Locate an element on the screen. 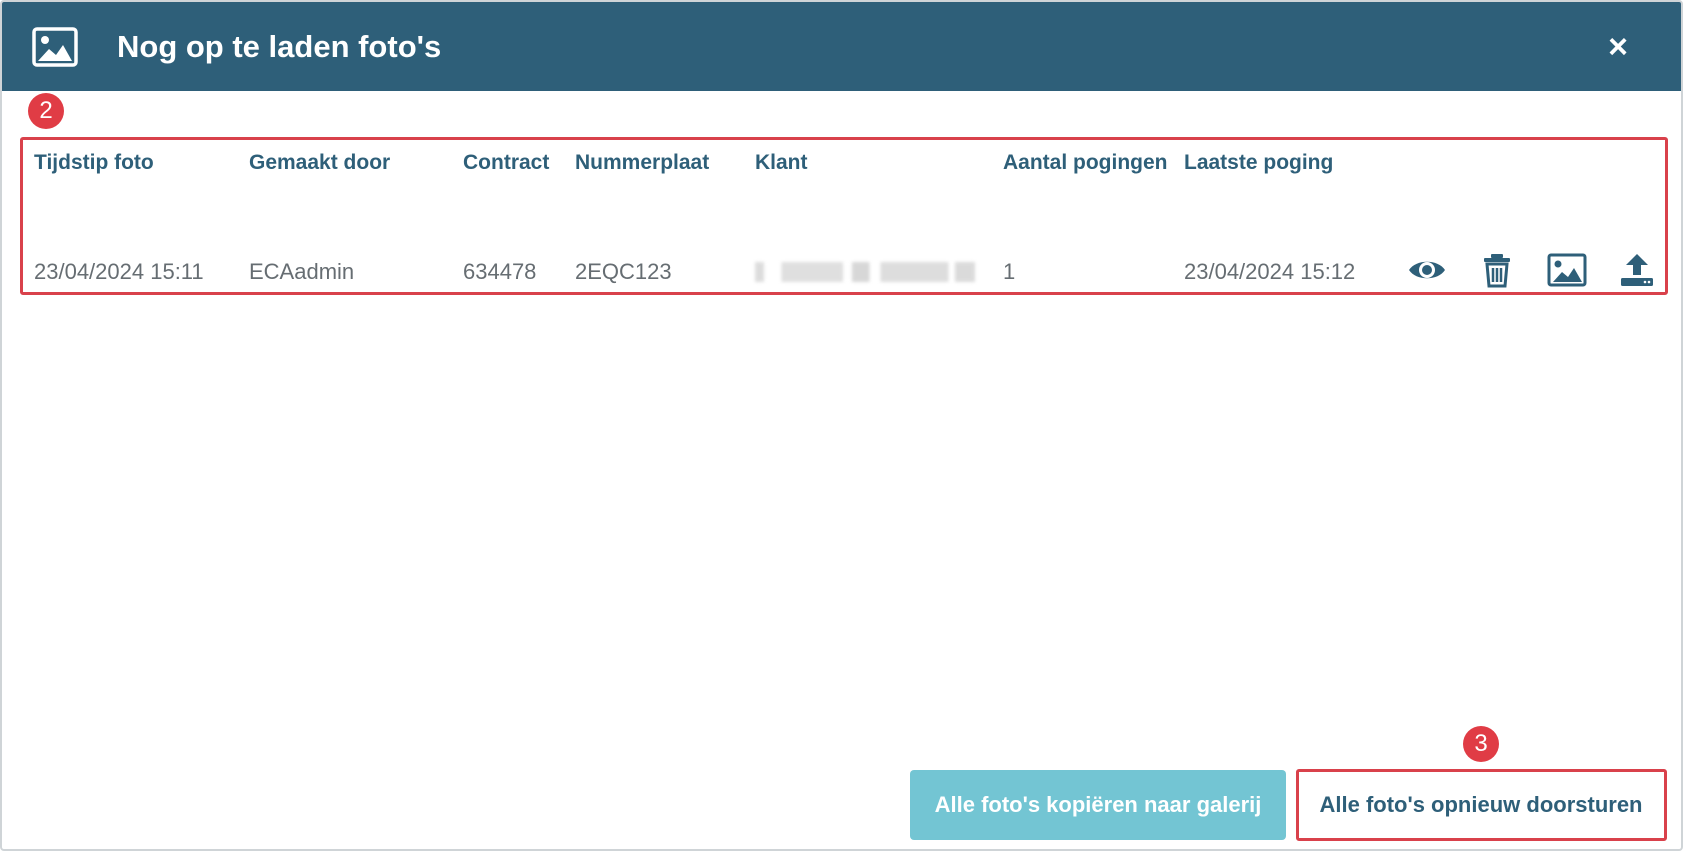 The height and width of the screenshot is (851, 1683). cell-tijdstip: 23/04/2024 15:11 is located at coordinates (119, 271).